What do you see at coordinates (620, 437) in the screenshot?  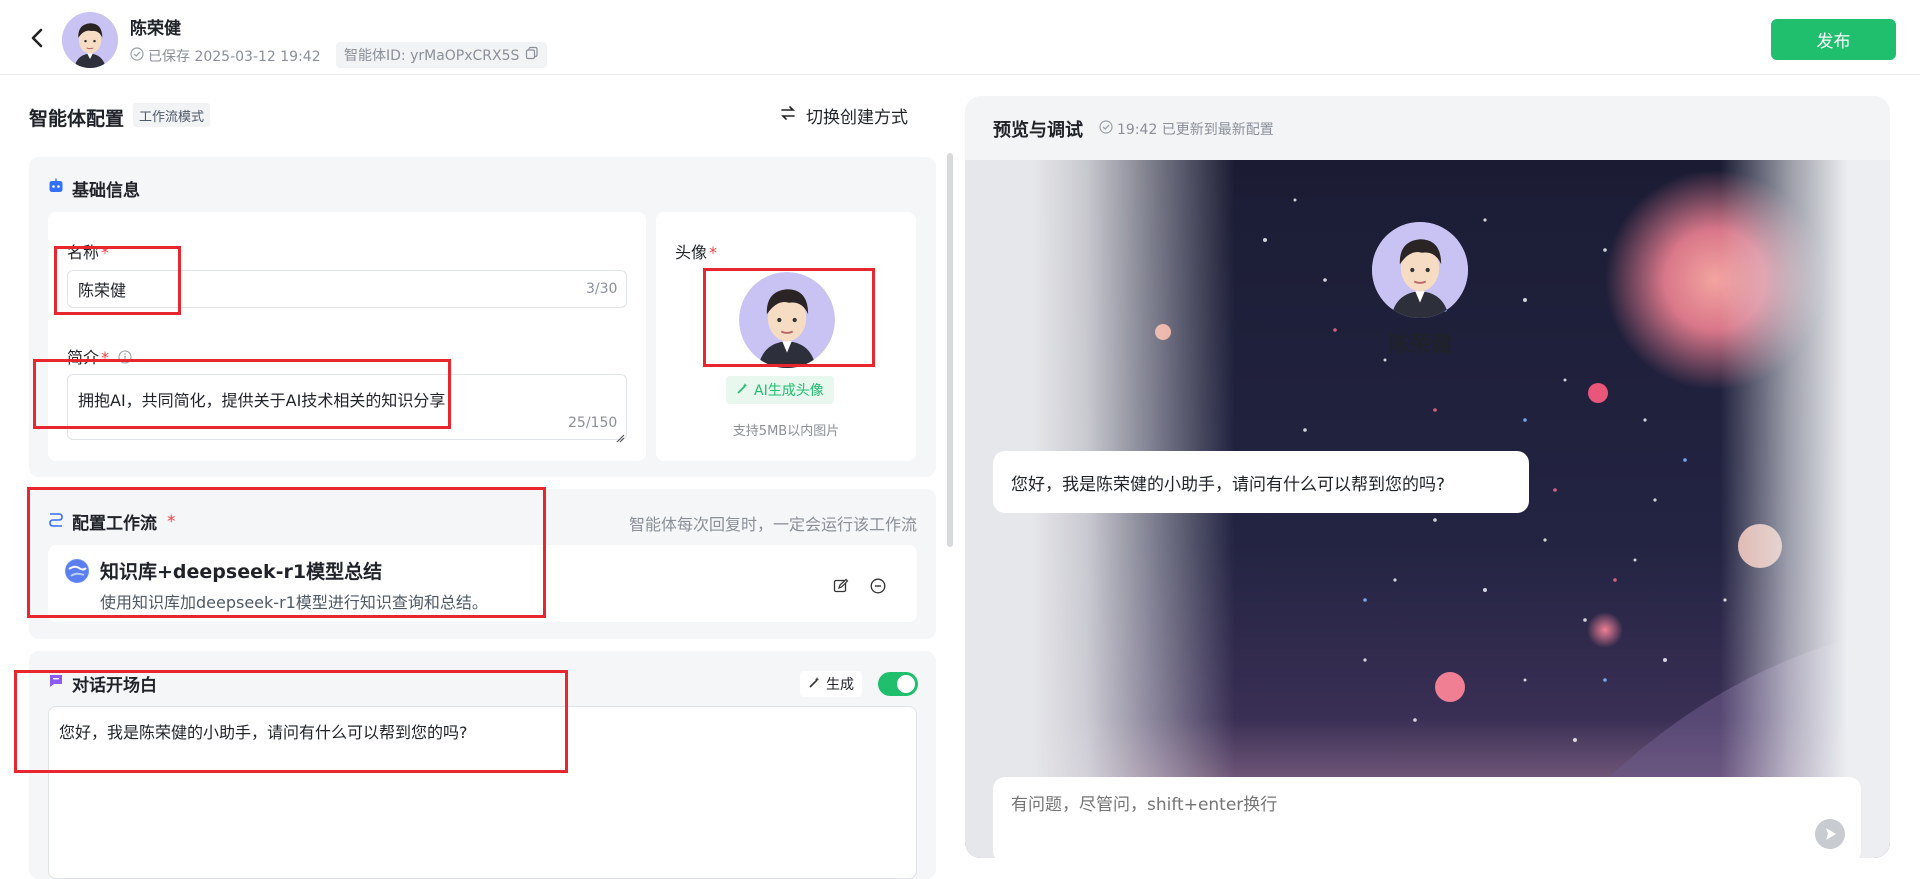 I see `resize-handle-icon` at bounding box center [620, 437].